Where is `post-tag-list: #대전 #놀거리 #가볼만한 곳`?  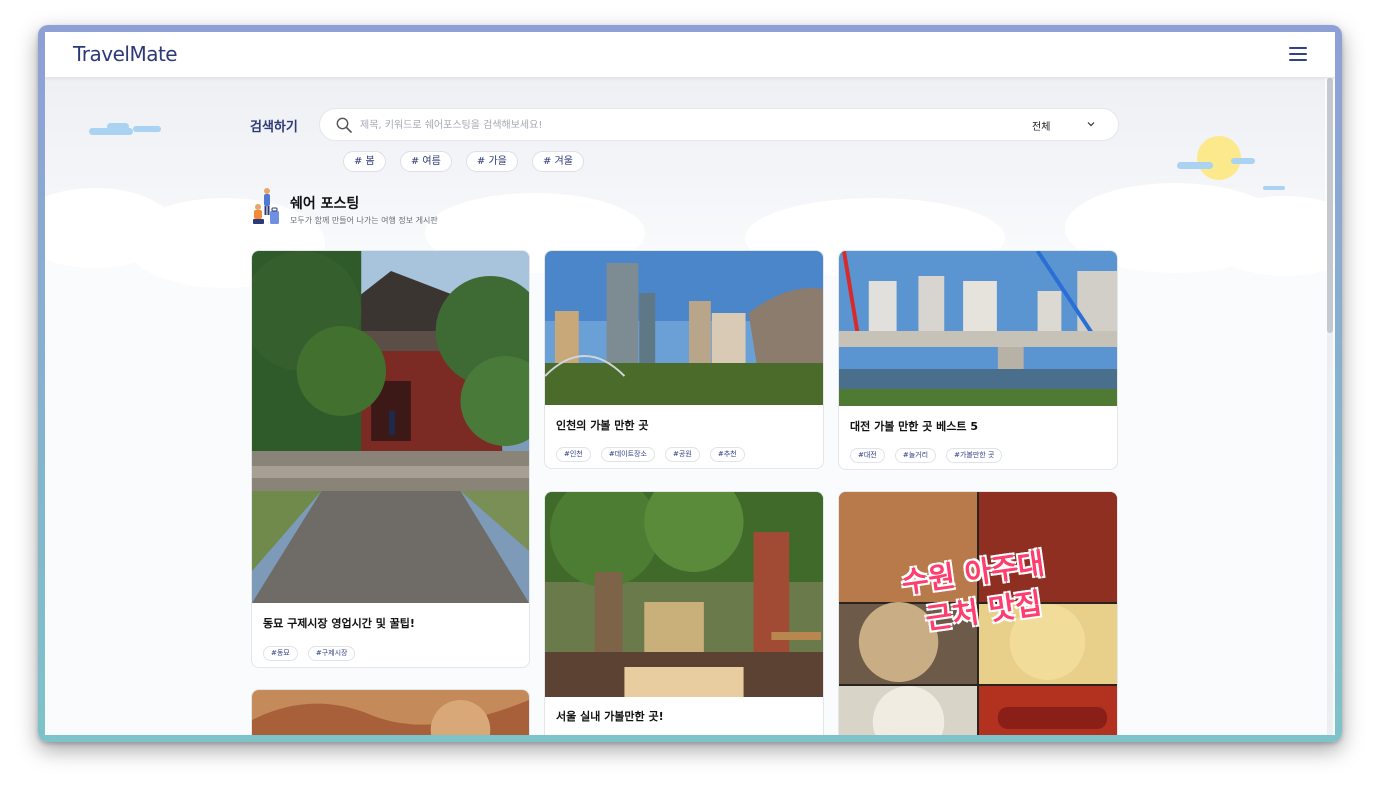
post-tag-list: #대전 #놀거리 #가볼만한 곳 is located at coordinates (928, 452).